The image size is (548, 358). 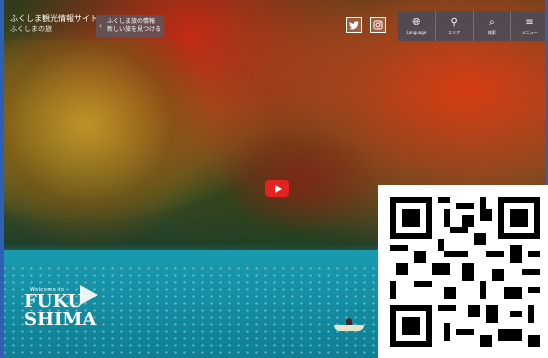 What do you see at coordinates (131, 21) in the screenshot?
I see `notice-line1: ふくしま旅の情報` at bounding box center [131, 21].